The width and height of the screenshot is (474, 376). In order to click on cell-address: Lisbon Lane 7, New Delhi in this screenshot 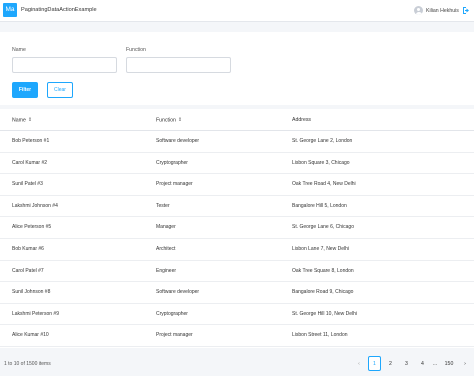, I will do `click(320, 249)`.